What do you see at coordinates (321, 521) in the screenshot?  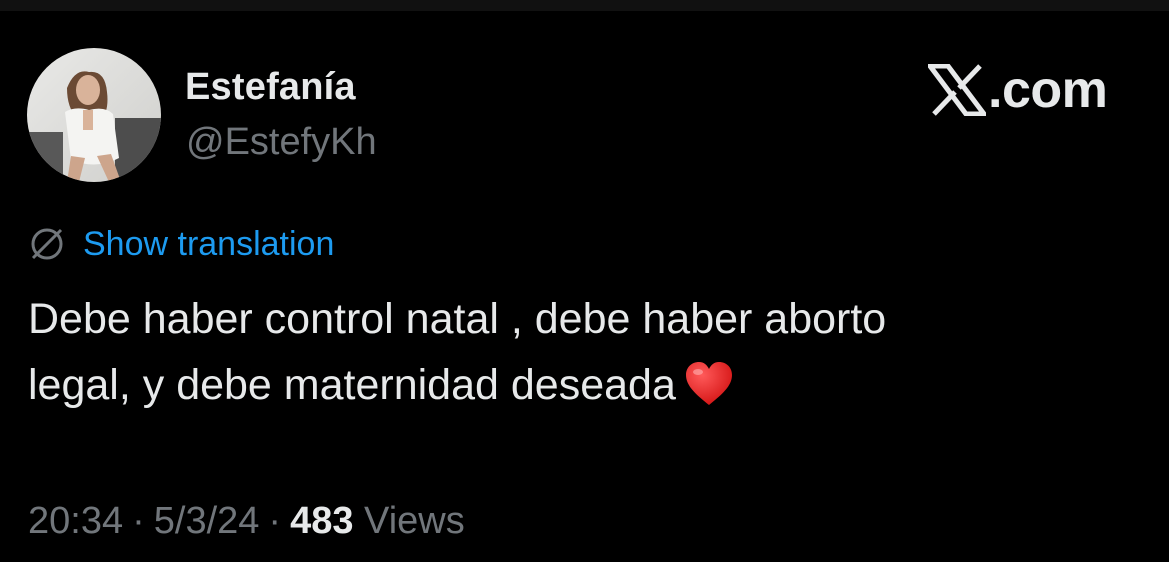 I see `views-count: 483` at bounding box center [321, 521].